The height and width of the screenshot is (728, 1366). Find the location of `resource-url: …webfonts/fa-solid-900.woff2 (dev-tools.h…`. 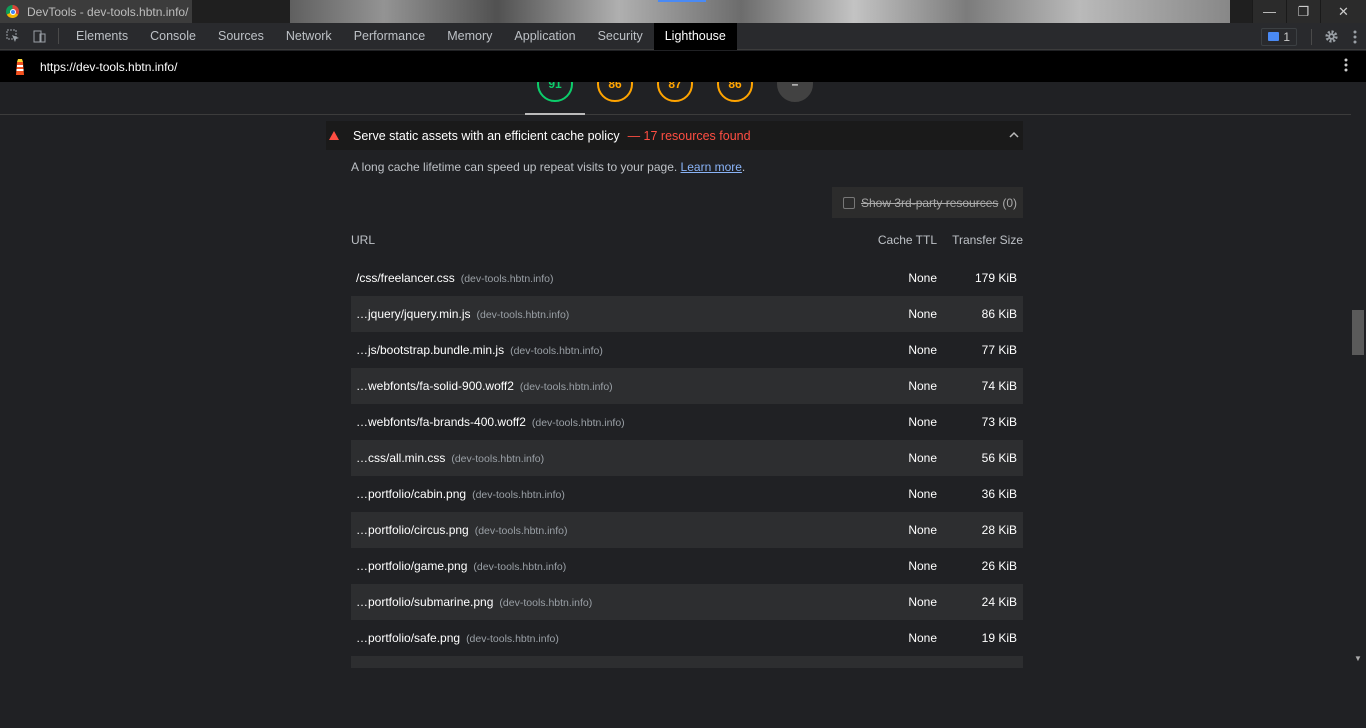

resource-url: …webfonts/fa-solid-900.woff2 (dev-tools.h… is located at coordinates (484, 386).